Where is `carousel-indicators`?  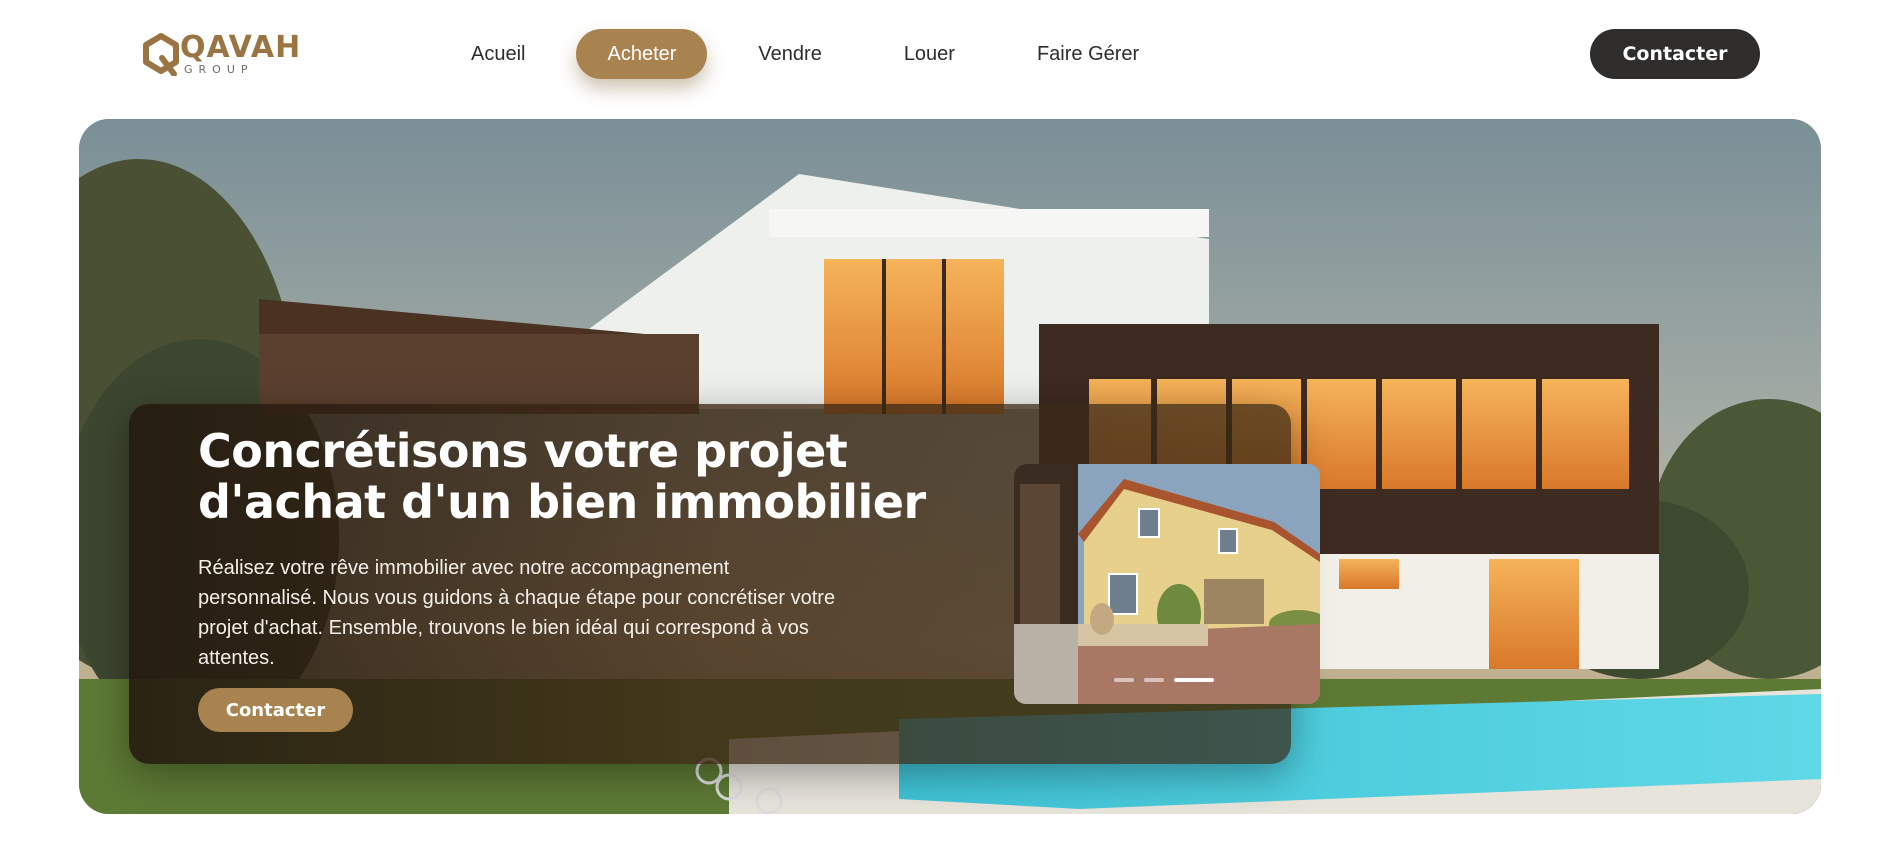
carousel-indicators is located at coordinates (1169, 680).